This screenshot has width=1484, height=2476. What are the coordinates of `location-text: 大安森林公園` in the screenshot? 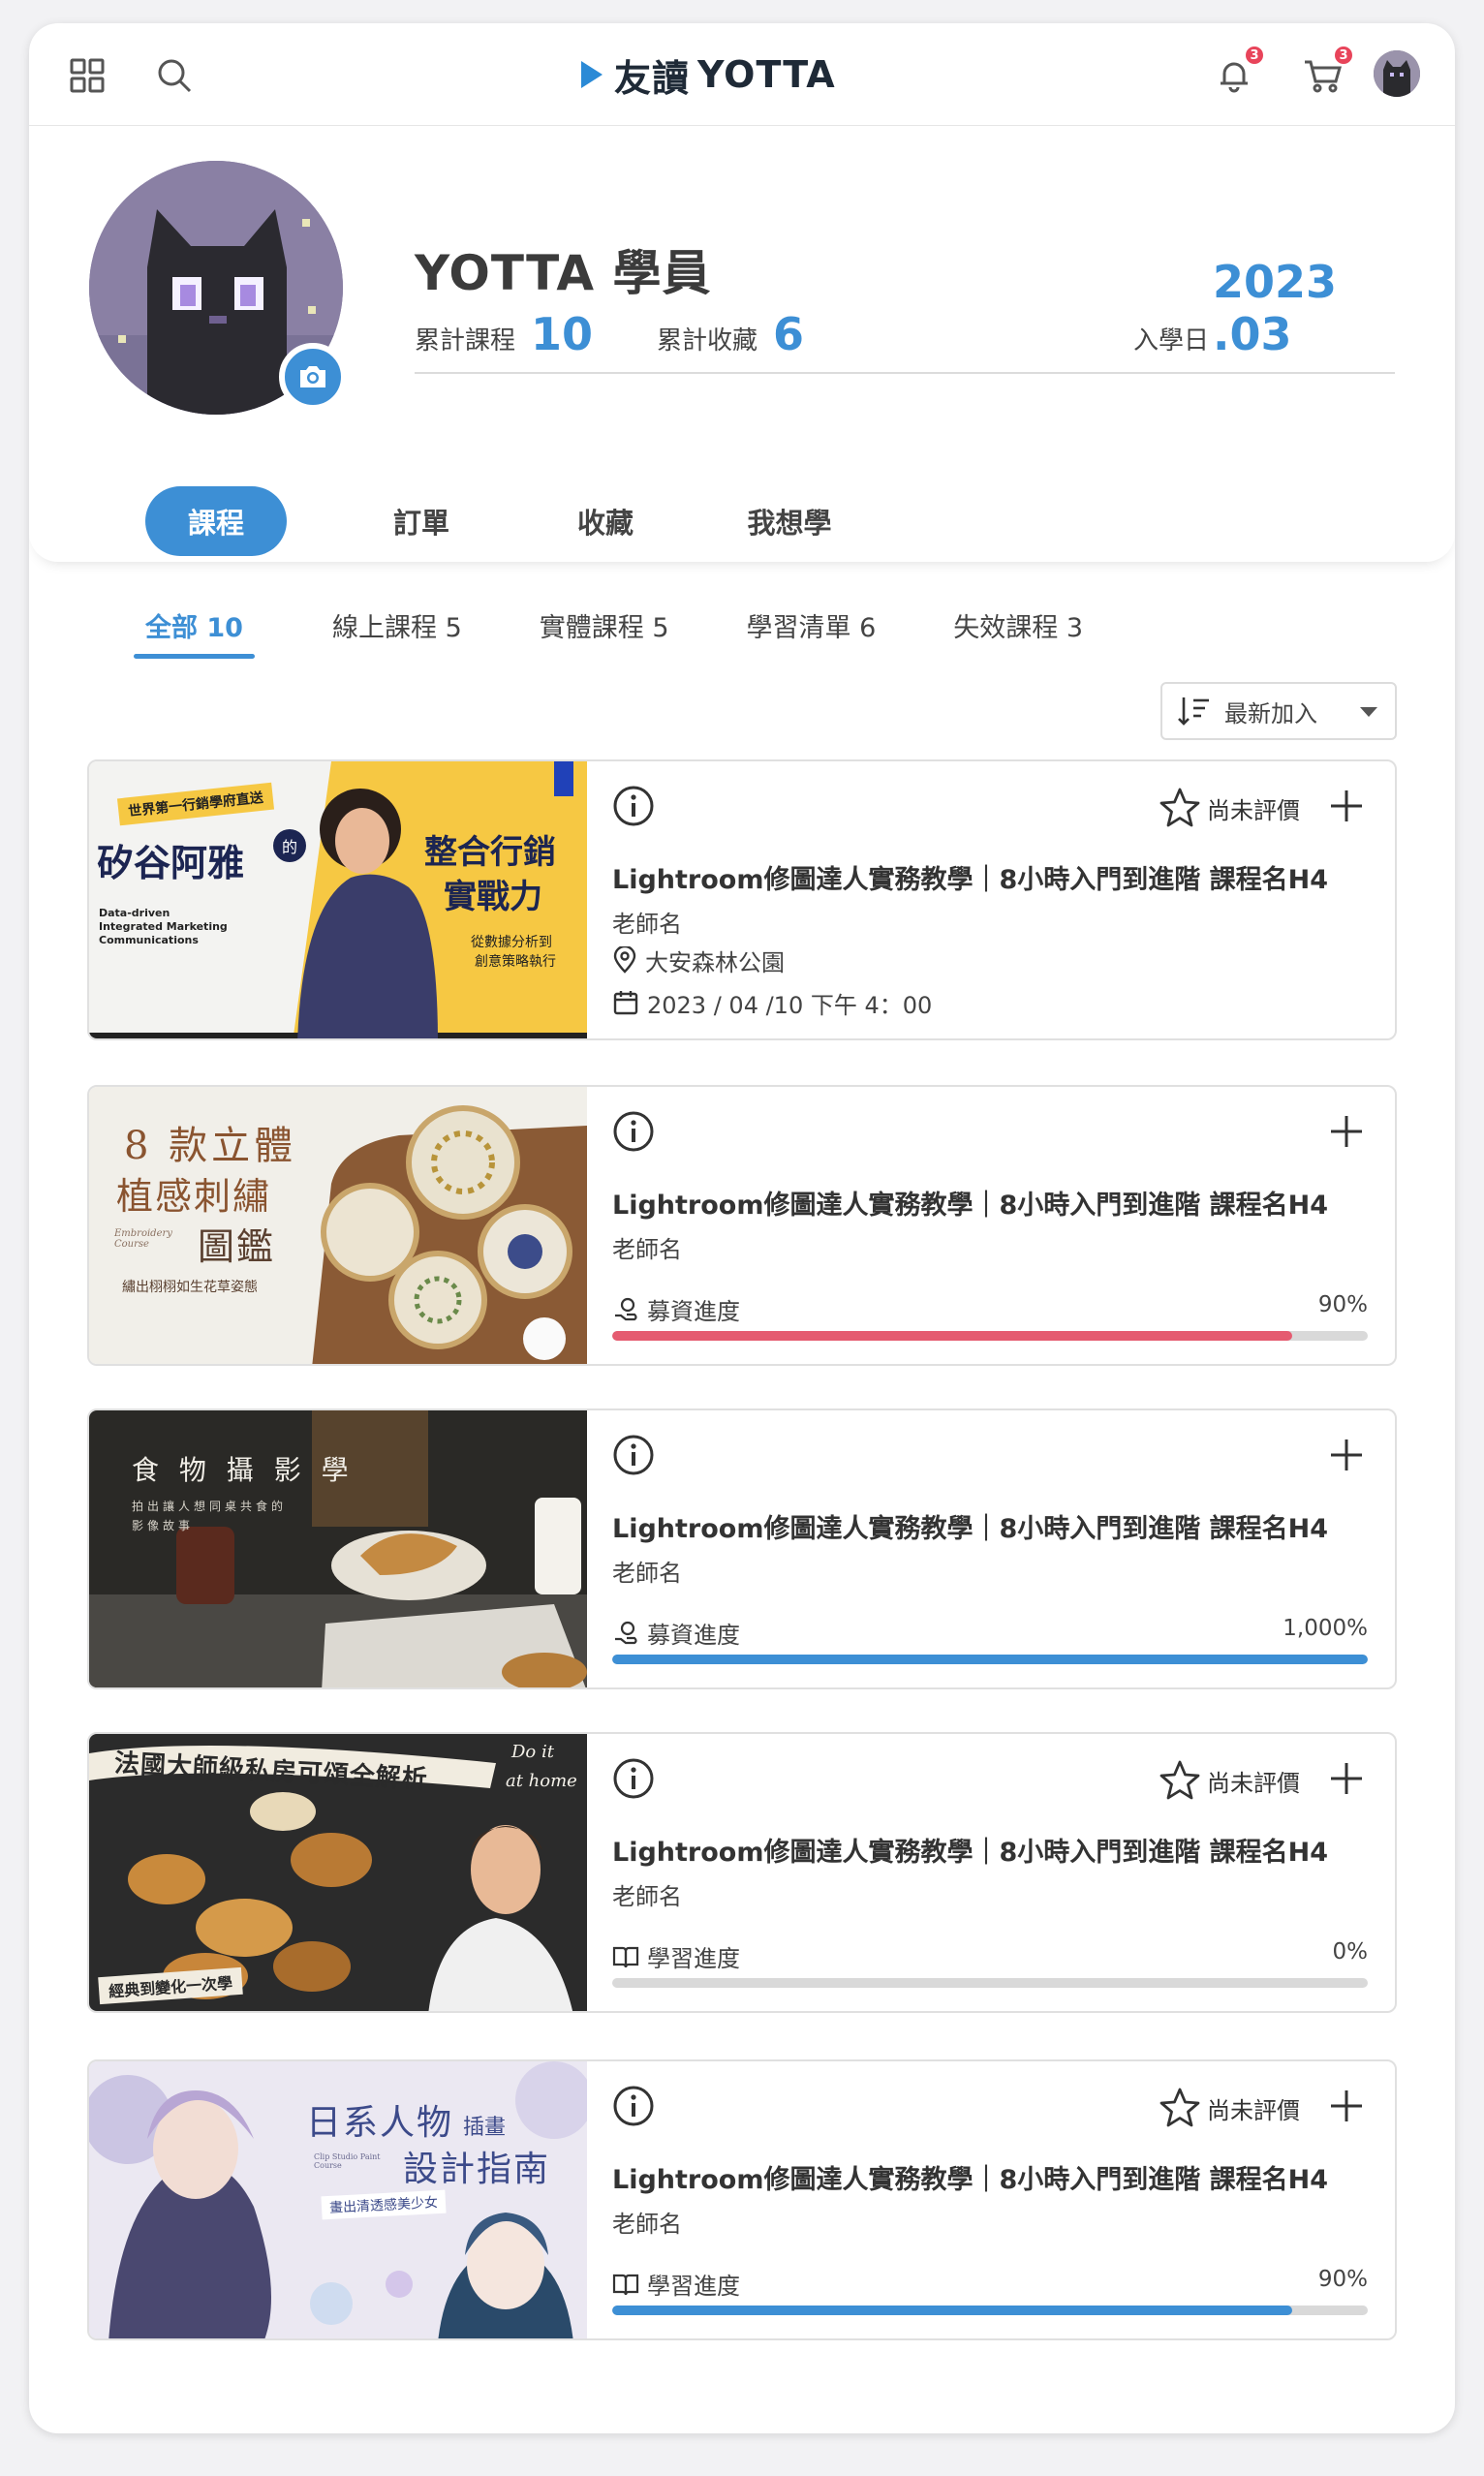 It's located at (715, 962).